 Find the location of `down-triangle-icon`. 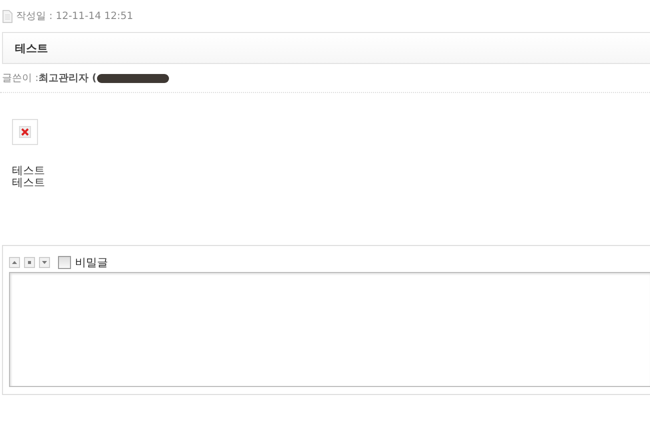

down-triangle-icon is located at coordinates (44, 262).